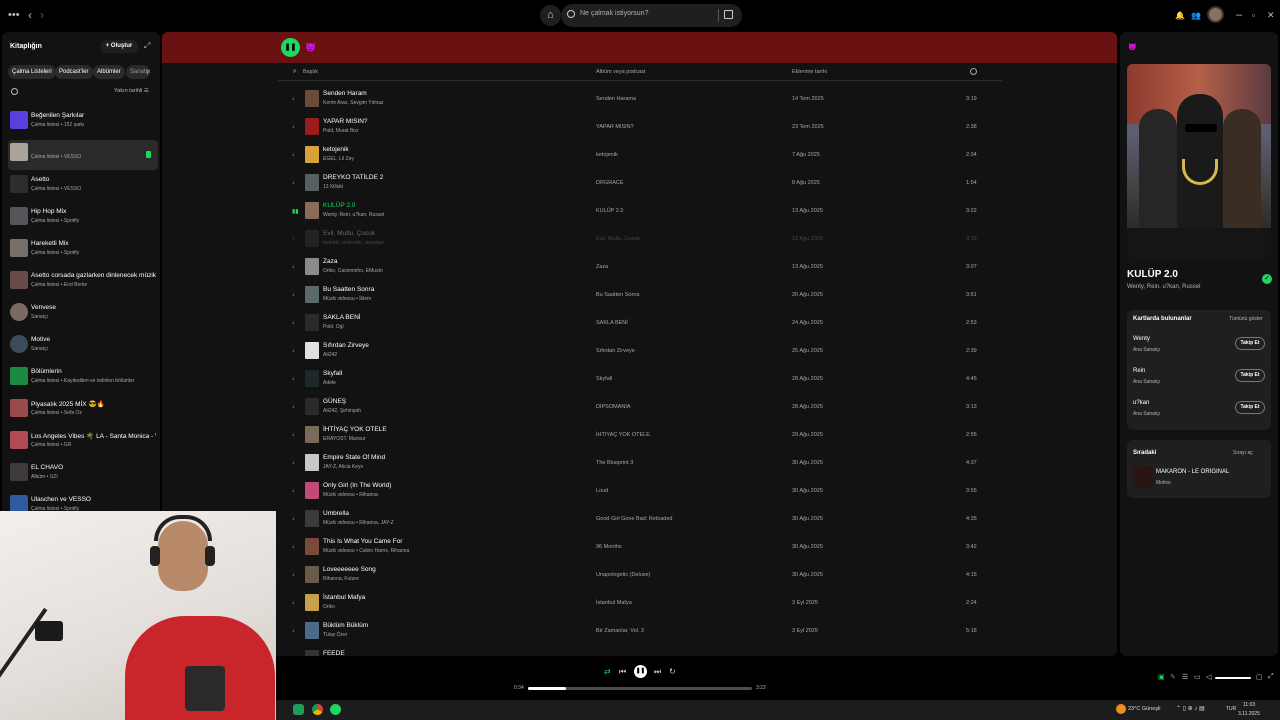  I want to click on spotify-icon, so click(335, 709).